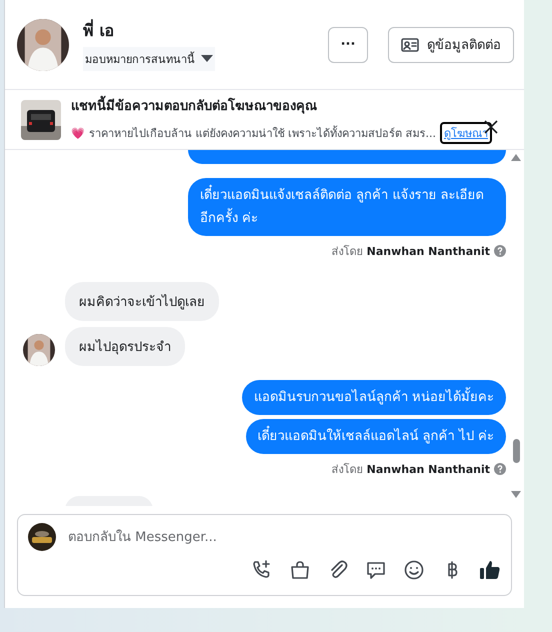 The image size is (552, 632). What do you see at coordinates (466, 133) in the screenshot?
I see `view-ad-link: ดูโฆษณา` at bounding box center [466, 133].